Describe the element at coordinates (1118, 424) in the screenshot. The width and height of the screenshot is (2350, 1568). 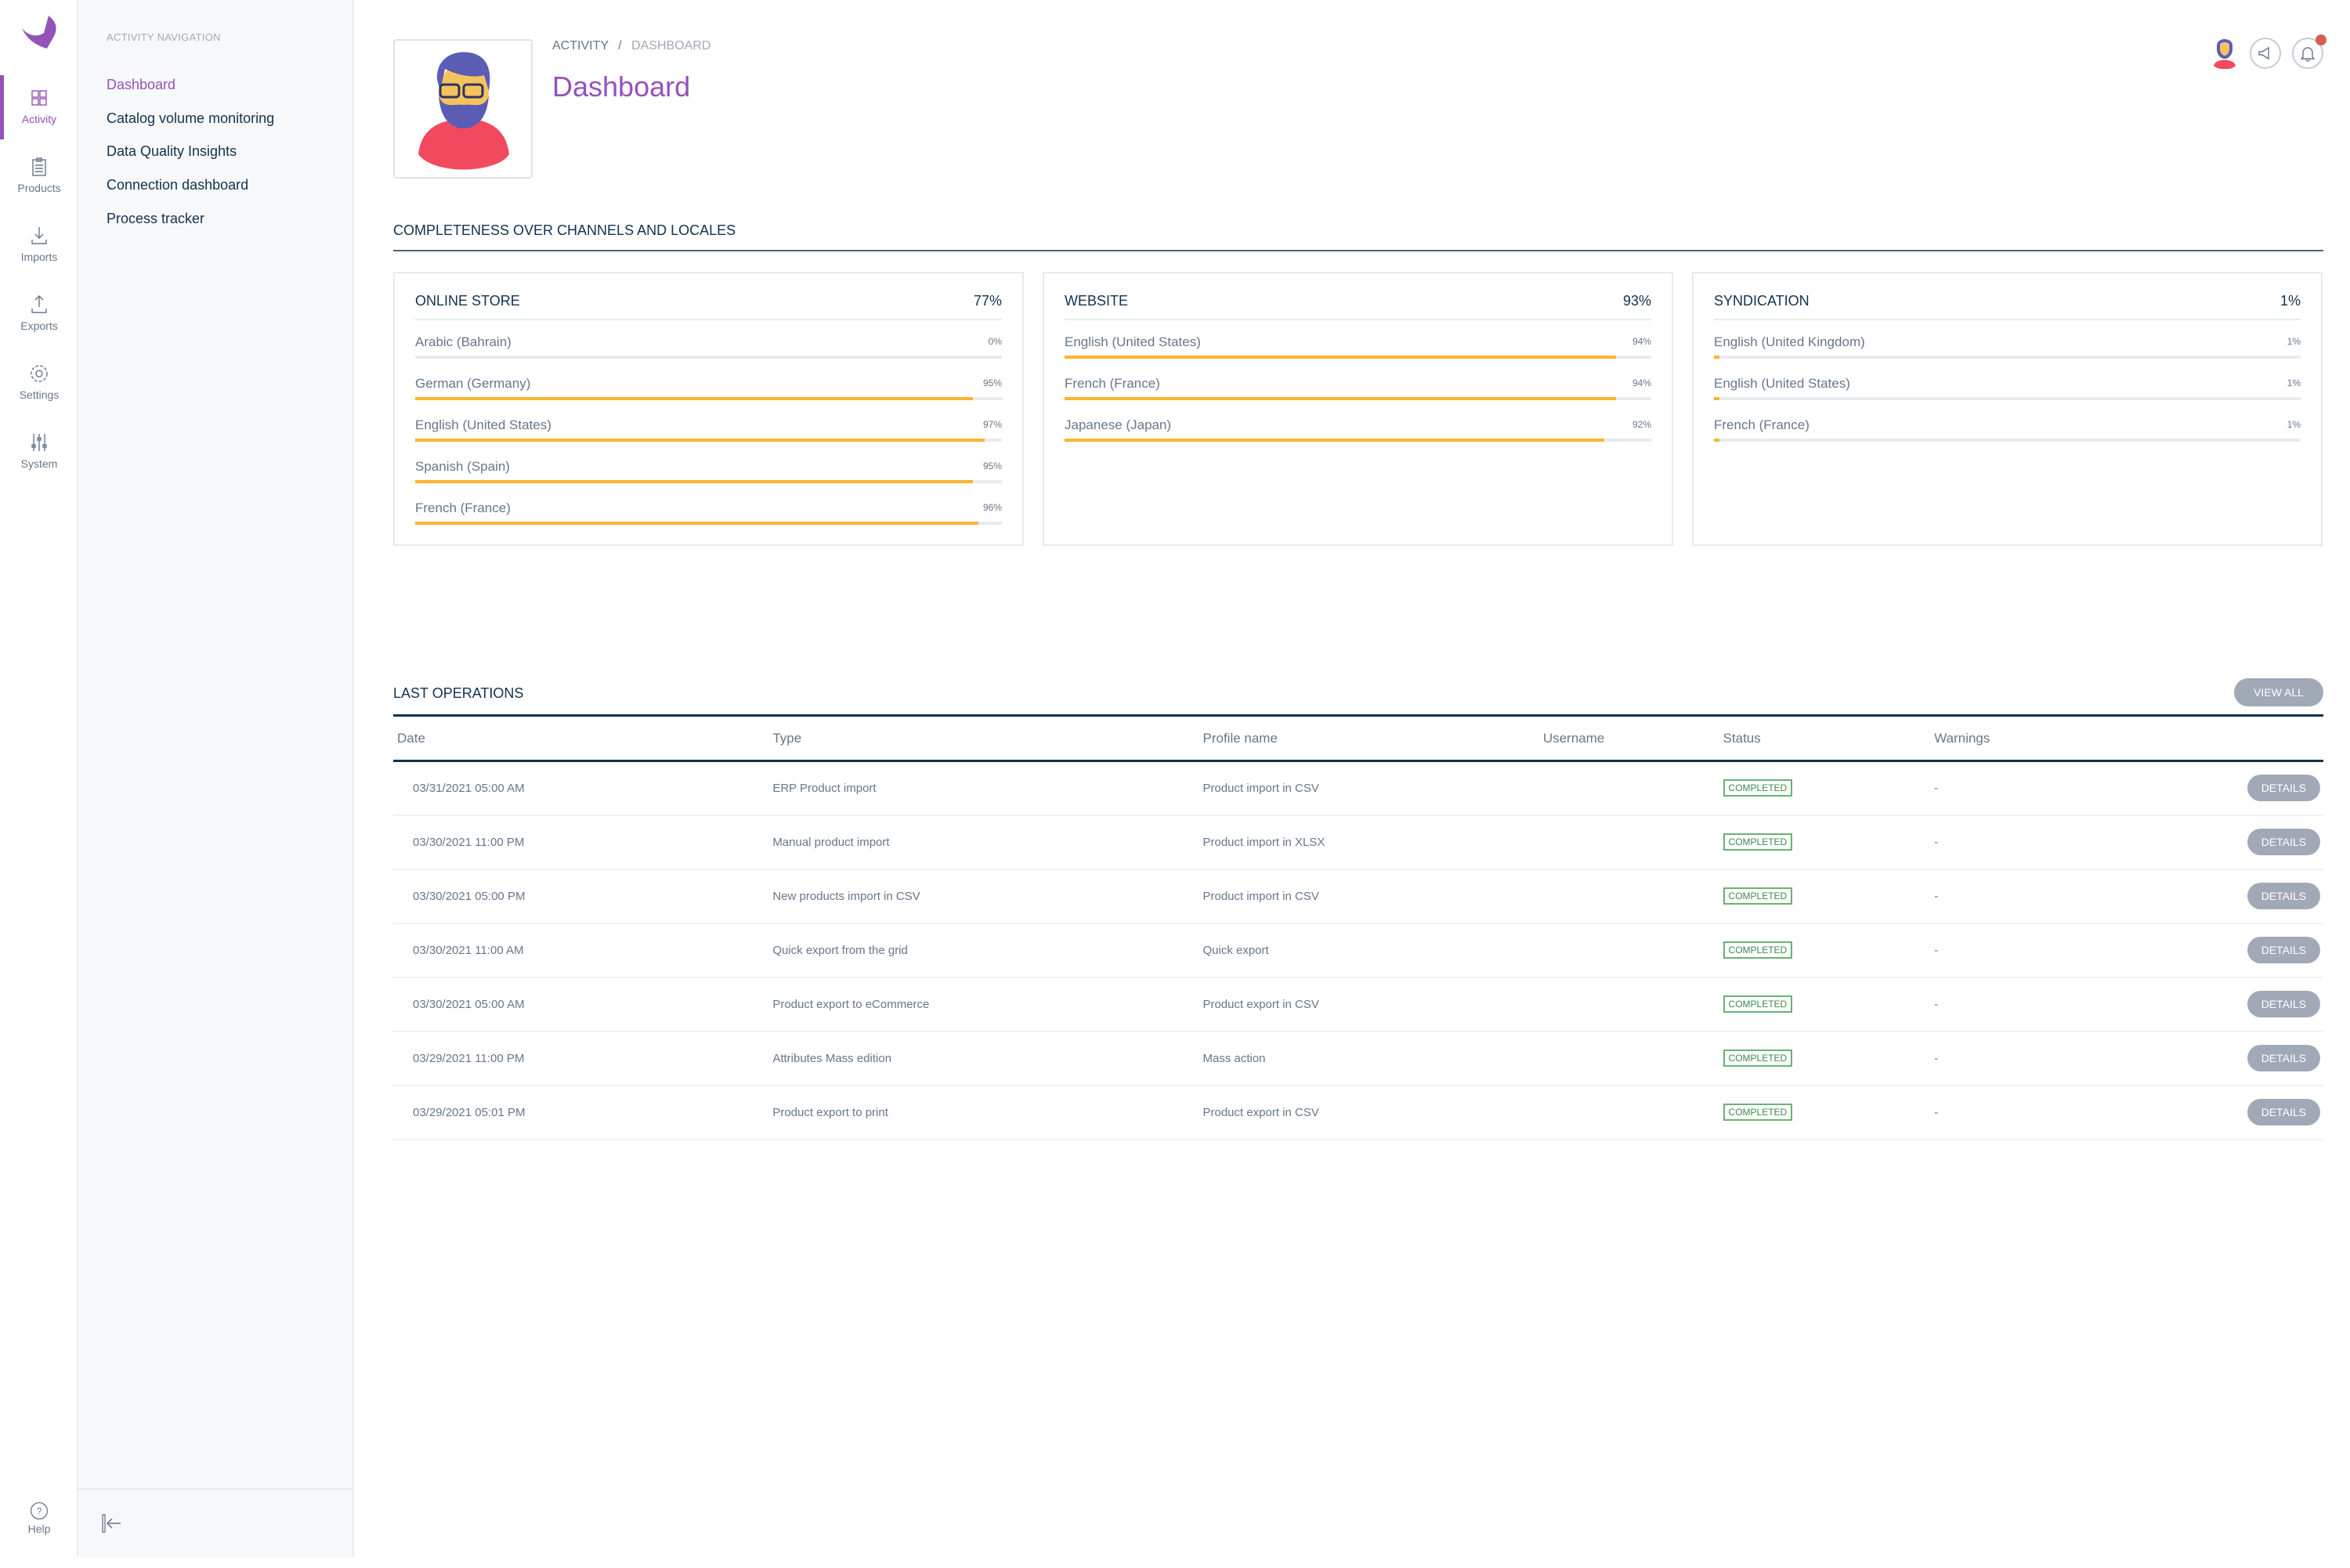
I see `locale-name: Japanese (Japan)` at that location.